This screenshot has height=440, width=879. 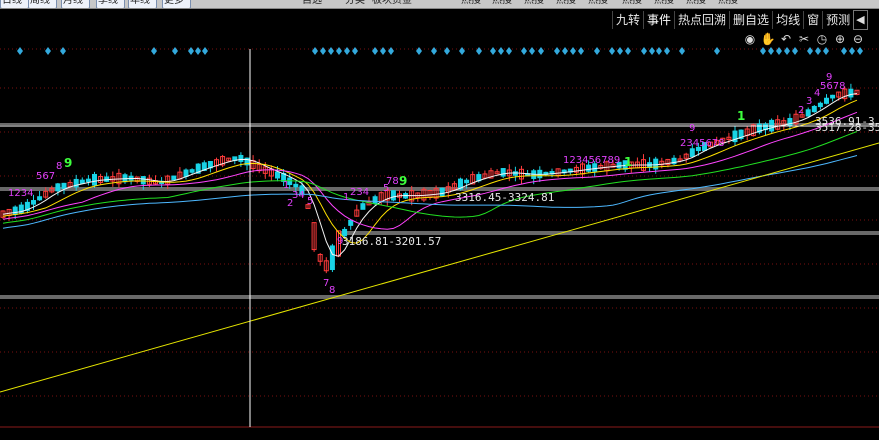 What do you see at coordinates (504, 197) in the screenshot?
I see `price-range-label: 3316.45-3324.81` at bounding box center [504, 197].